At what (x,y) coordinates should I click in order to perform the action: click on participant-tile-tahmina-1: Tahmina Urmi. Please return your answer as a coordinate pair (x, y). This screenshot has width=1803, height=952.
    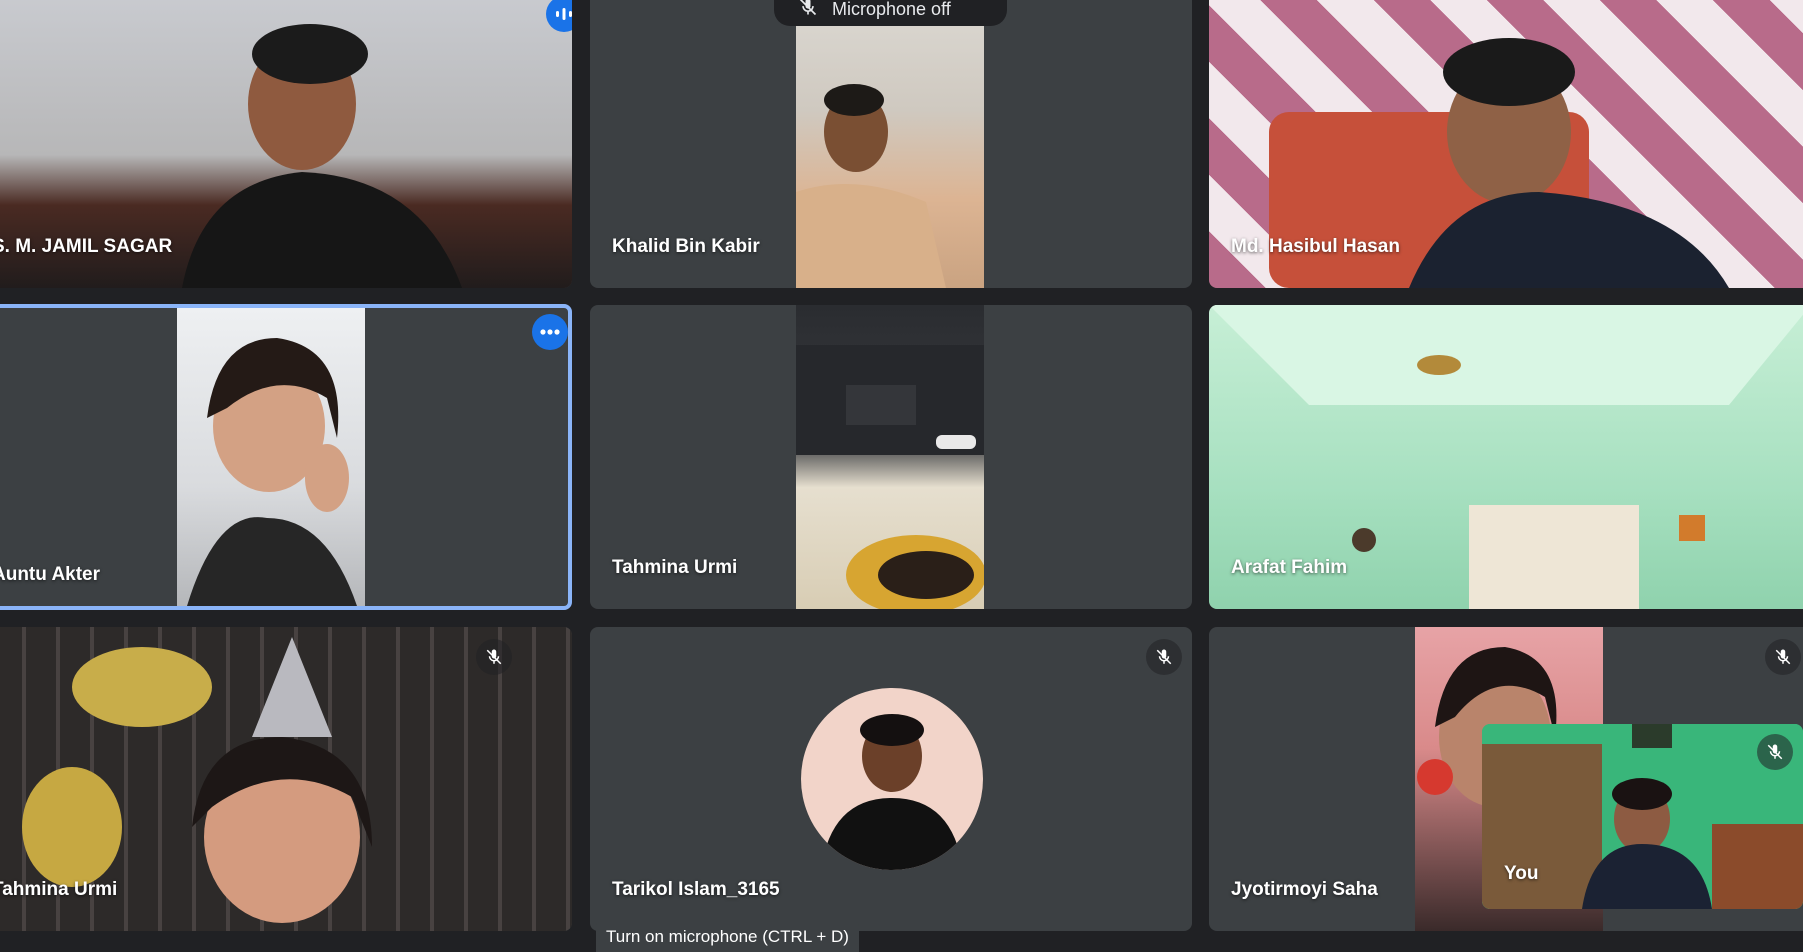
    Looking at the image, I should click on (891, 457).